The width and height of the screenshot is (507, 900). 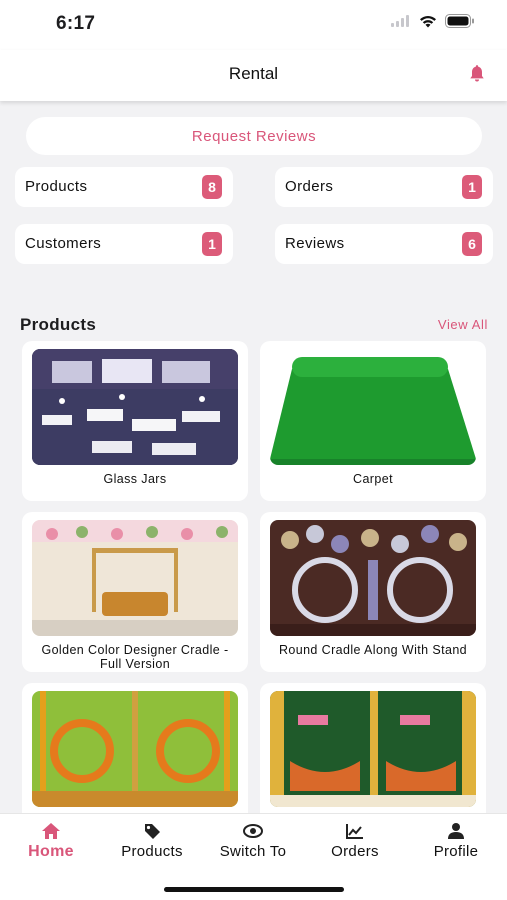 What do you see at coordinates (459, 21) in the screenshot?
I see `battery-icon` at bounding box center [459, 21].